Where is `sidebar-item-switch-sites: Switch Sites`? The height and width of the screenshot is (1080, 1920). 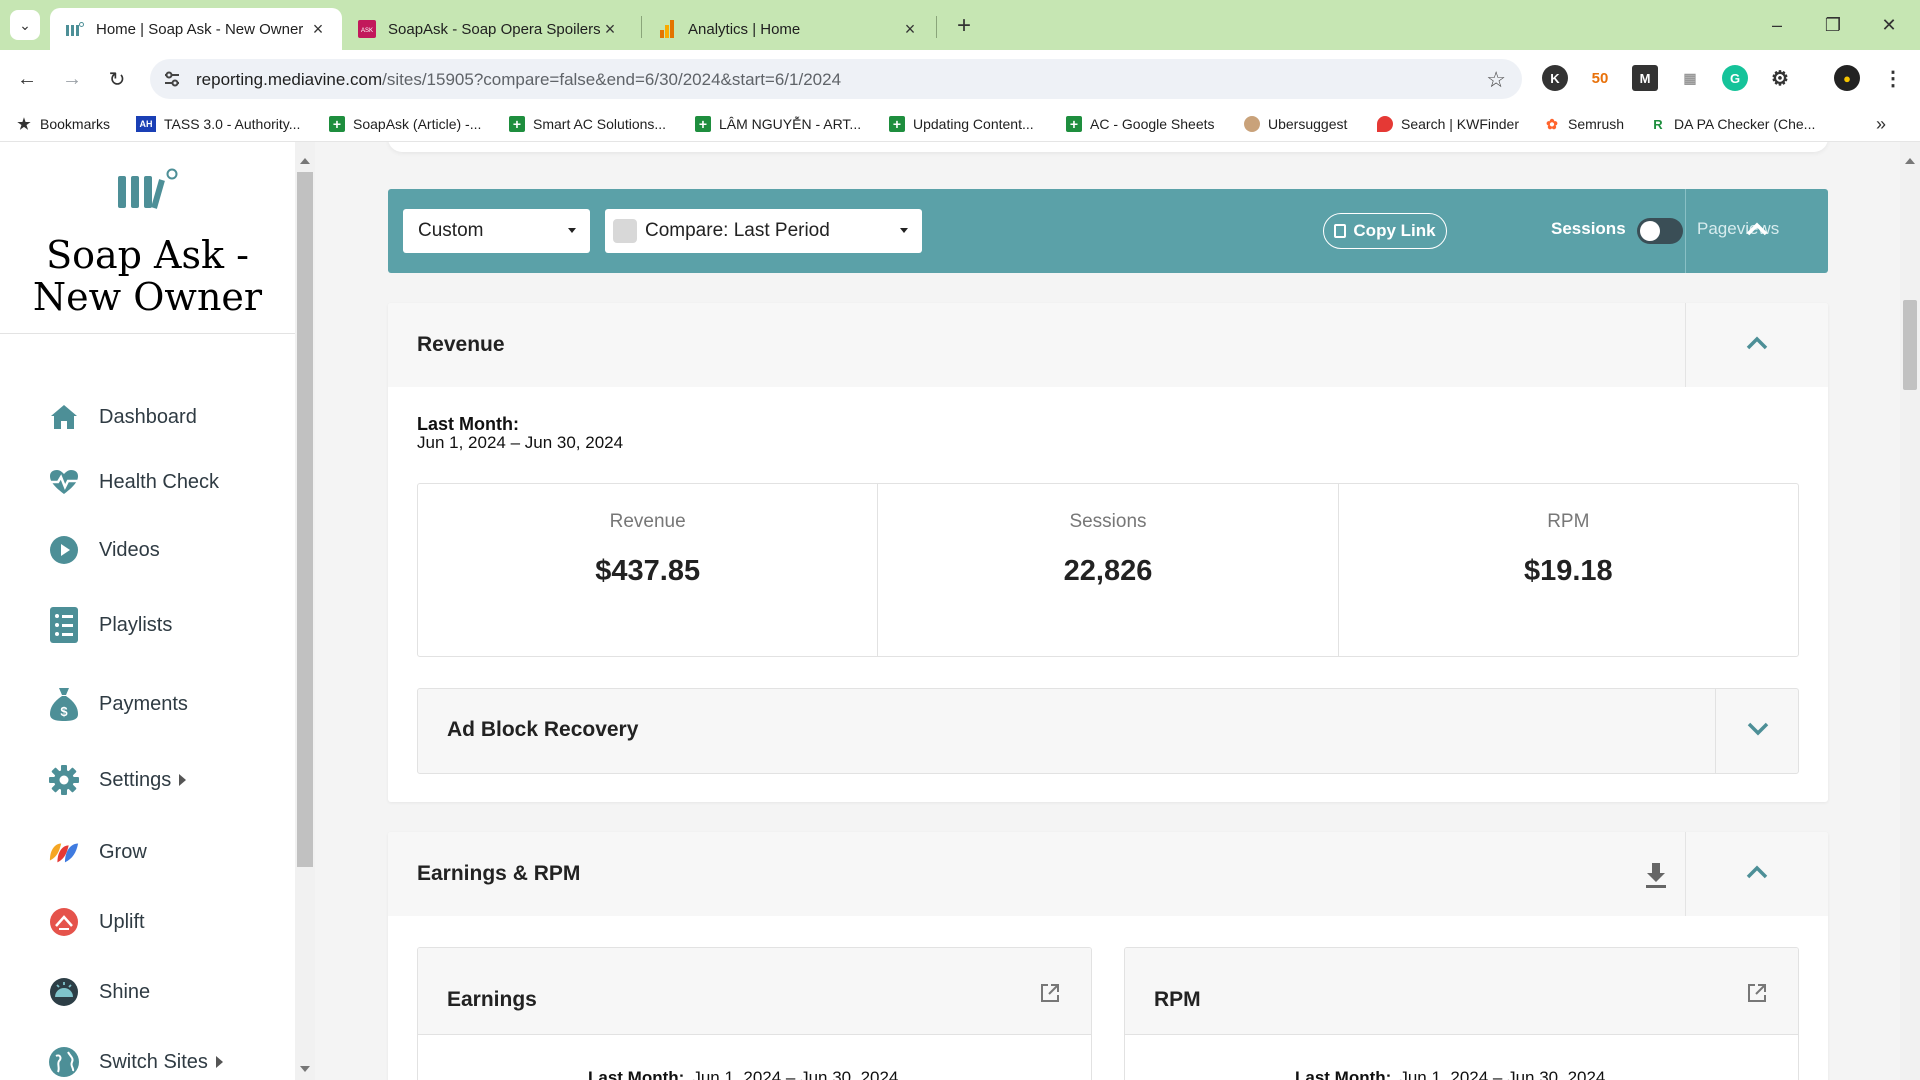
sidebar-item-switch-sites: Switch Sites is located at coordinates (135, 1062).